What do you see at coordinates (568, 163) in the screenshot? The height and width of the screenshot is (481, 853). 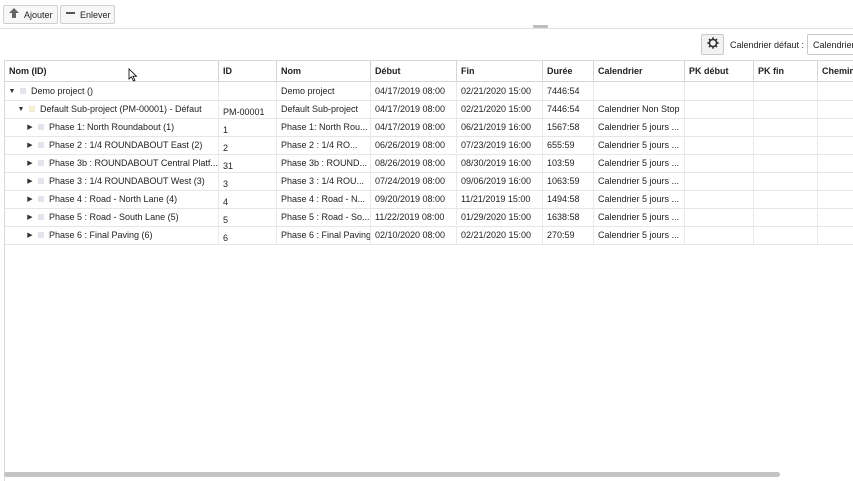 I see `cell-duration: 103:59` at bounding box center [568, 163].